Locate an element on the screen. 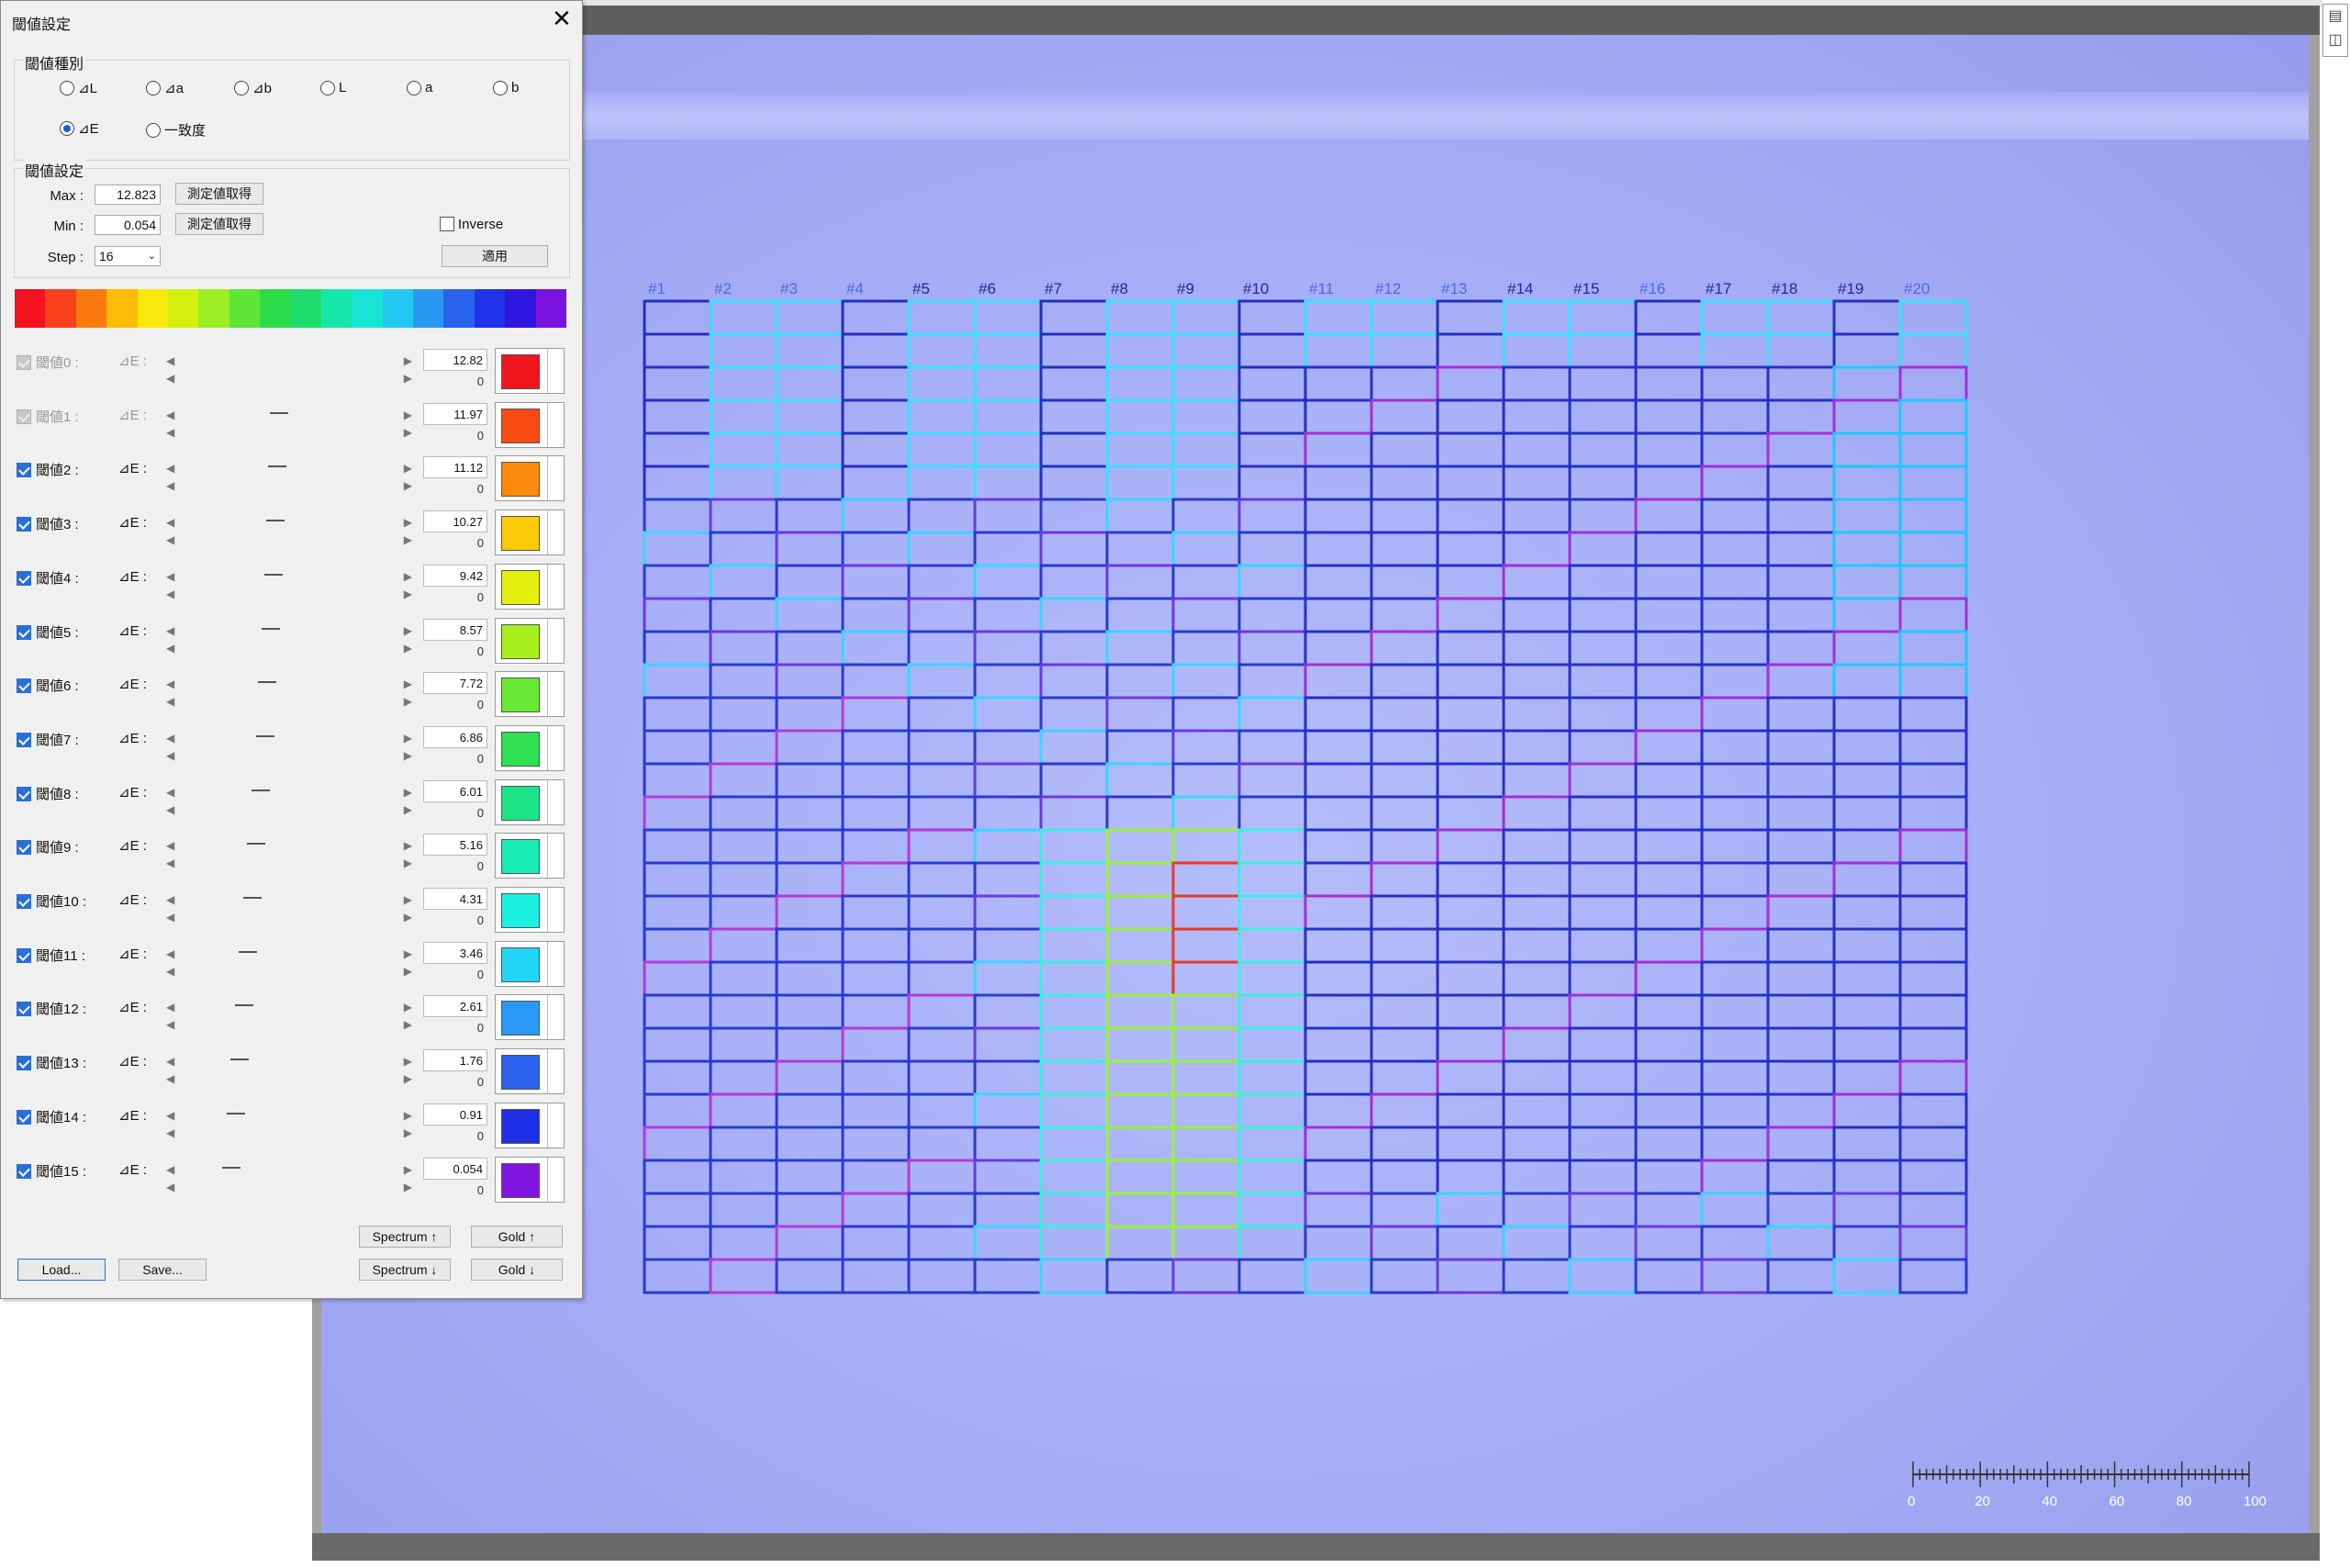 This screenshot has width=2350, height=1568. threshold-type-radio: ⊿E is located at coordinates (79, 128).